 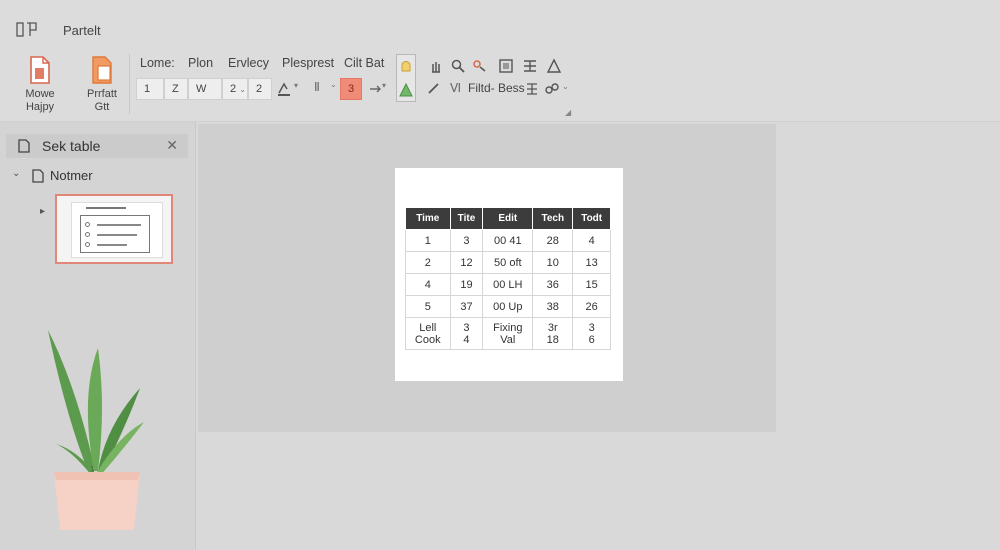 I want to click on font-size-value: 2, so click(x=233, y=89).